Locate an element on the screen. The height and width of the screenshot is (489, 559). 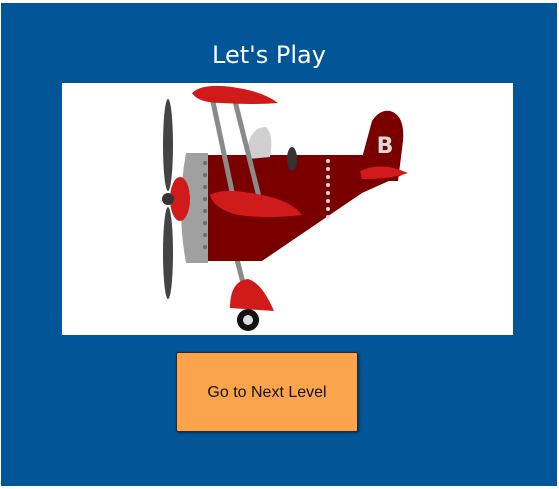
landing-wheel-hub is located at coordinates (248, 320).